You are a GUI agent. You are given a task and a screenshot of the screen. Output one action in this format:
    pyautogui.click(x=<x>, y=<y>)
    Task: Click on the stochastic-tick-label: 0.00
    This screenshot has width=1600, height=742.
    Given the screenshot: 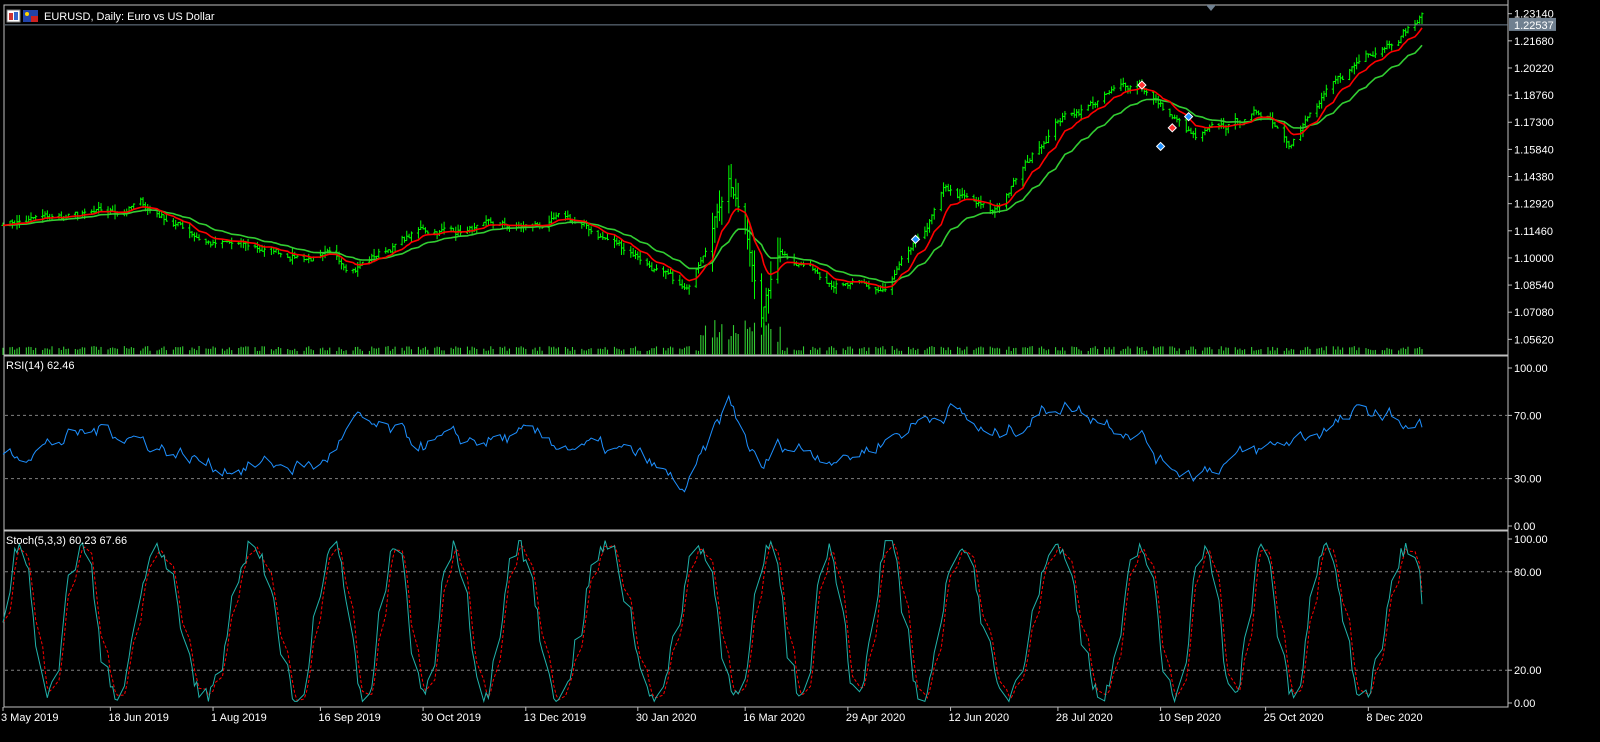 What is the action you would take?
    pyautogui.click(x=1524, y=704)
    